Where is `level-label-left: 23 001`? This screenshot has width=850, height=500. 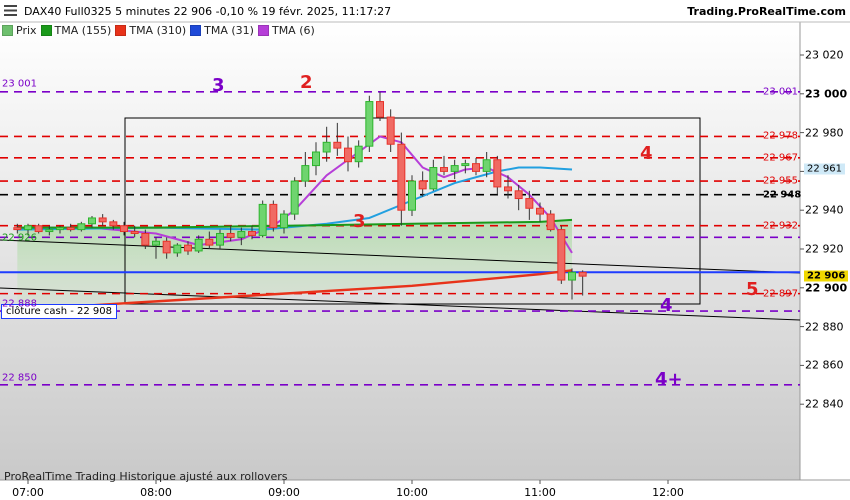
level-label-left: 23 001 is located at coordinates (19, 84).